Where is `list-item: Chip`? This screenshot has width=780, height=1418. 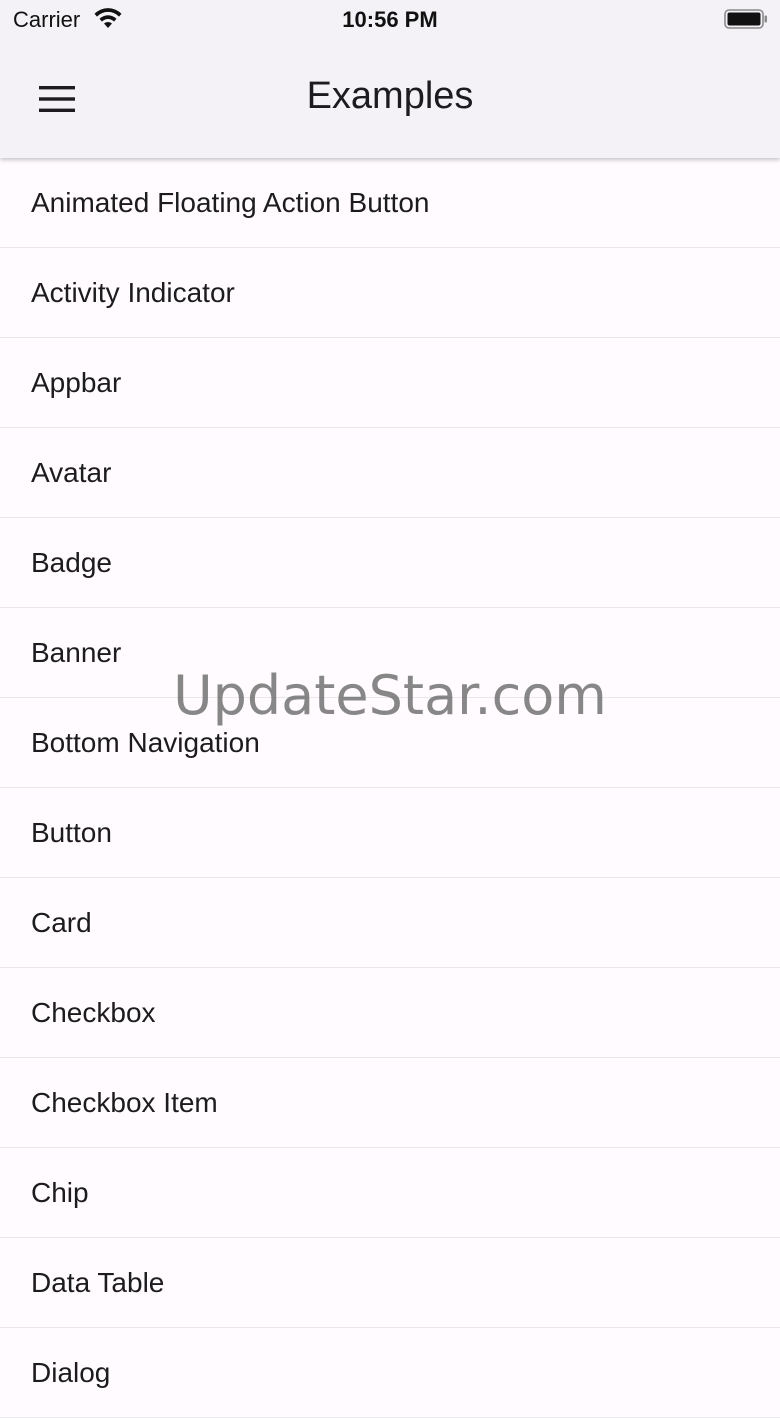 list-item: Chip is located at coordinates (390, 1193).